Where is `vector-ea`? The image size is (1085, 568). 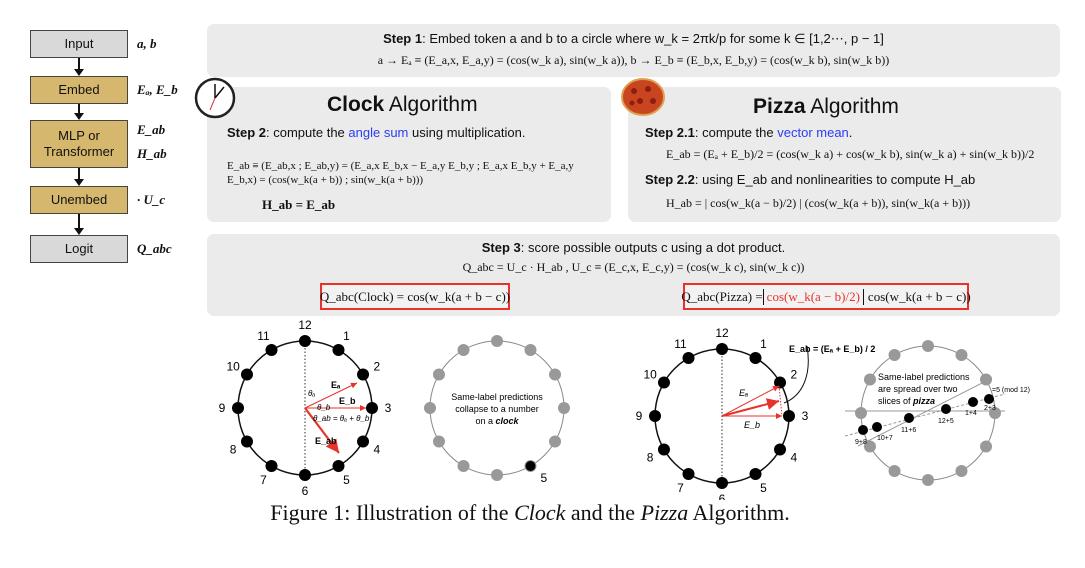
vector-ea is located at coordinates (750, 401).